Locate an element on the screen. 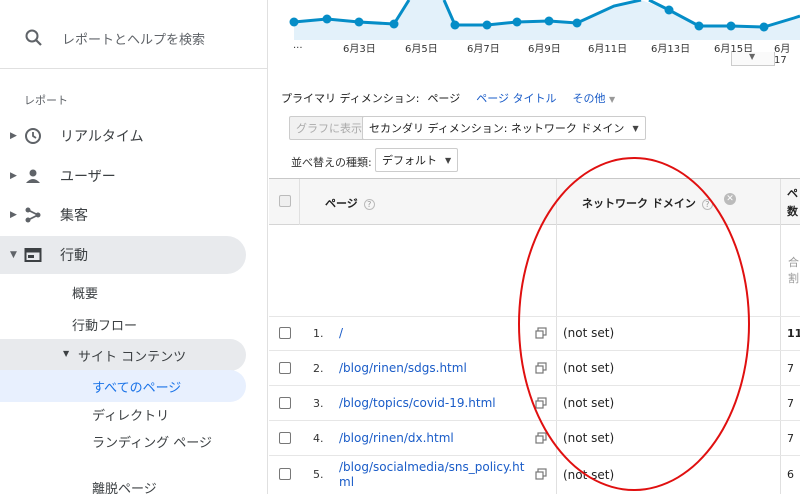 This screenshot has width=800, height=494. row-number: 2. is located at coordinates (318, 368).